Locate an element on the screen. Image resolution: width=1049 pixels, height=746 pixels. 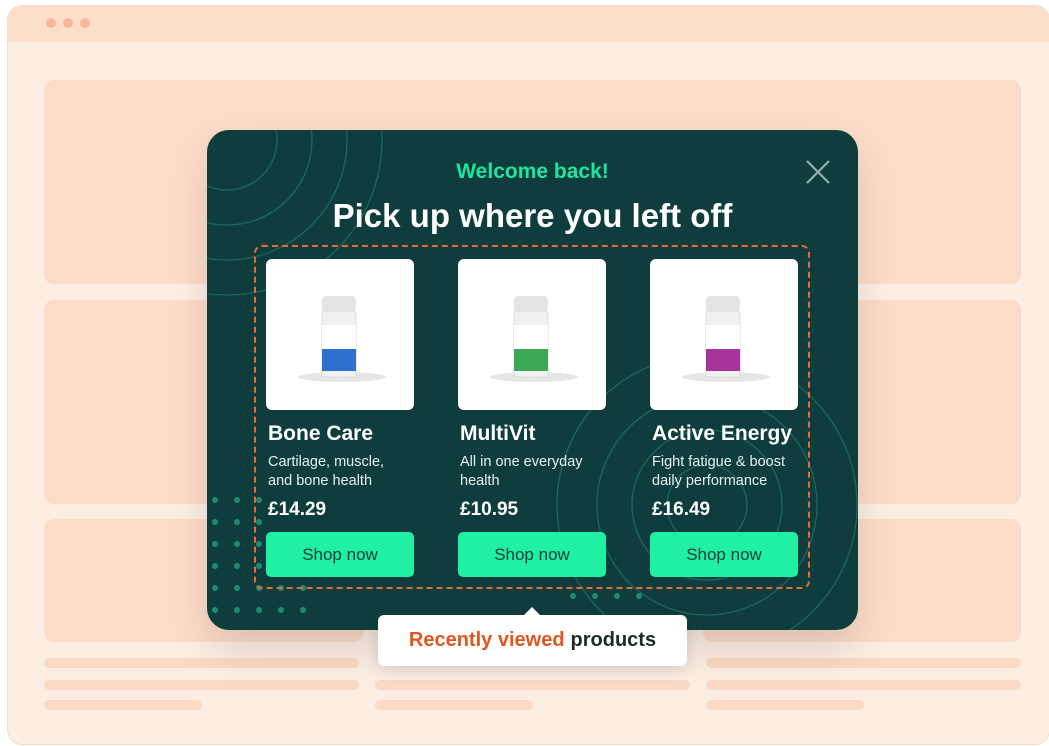
close-icon is located at coordinates (818, 172).